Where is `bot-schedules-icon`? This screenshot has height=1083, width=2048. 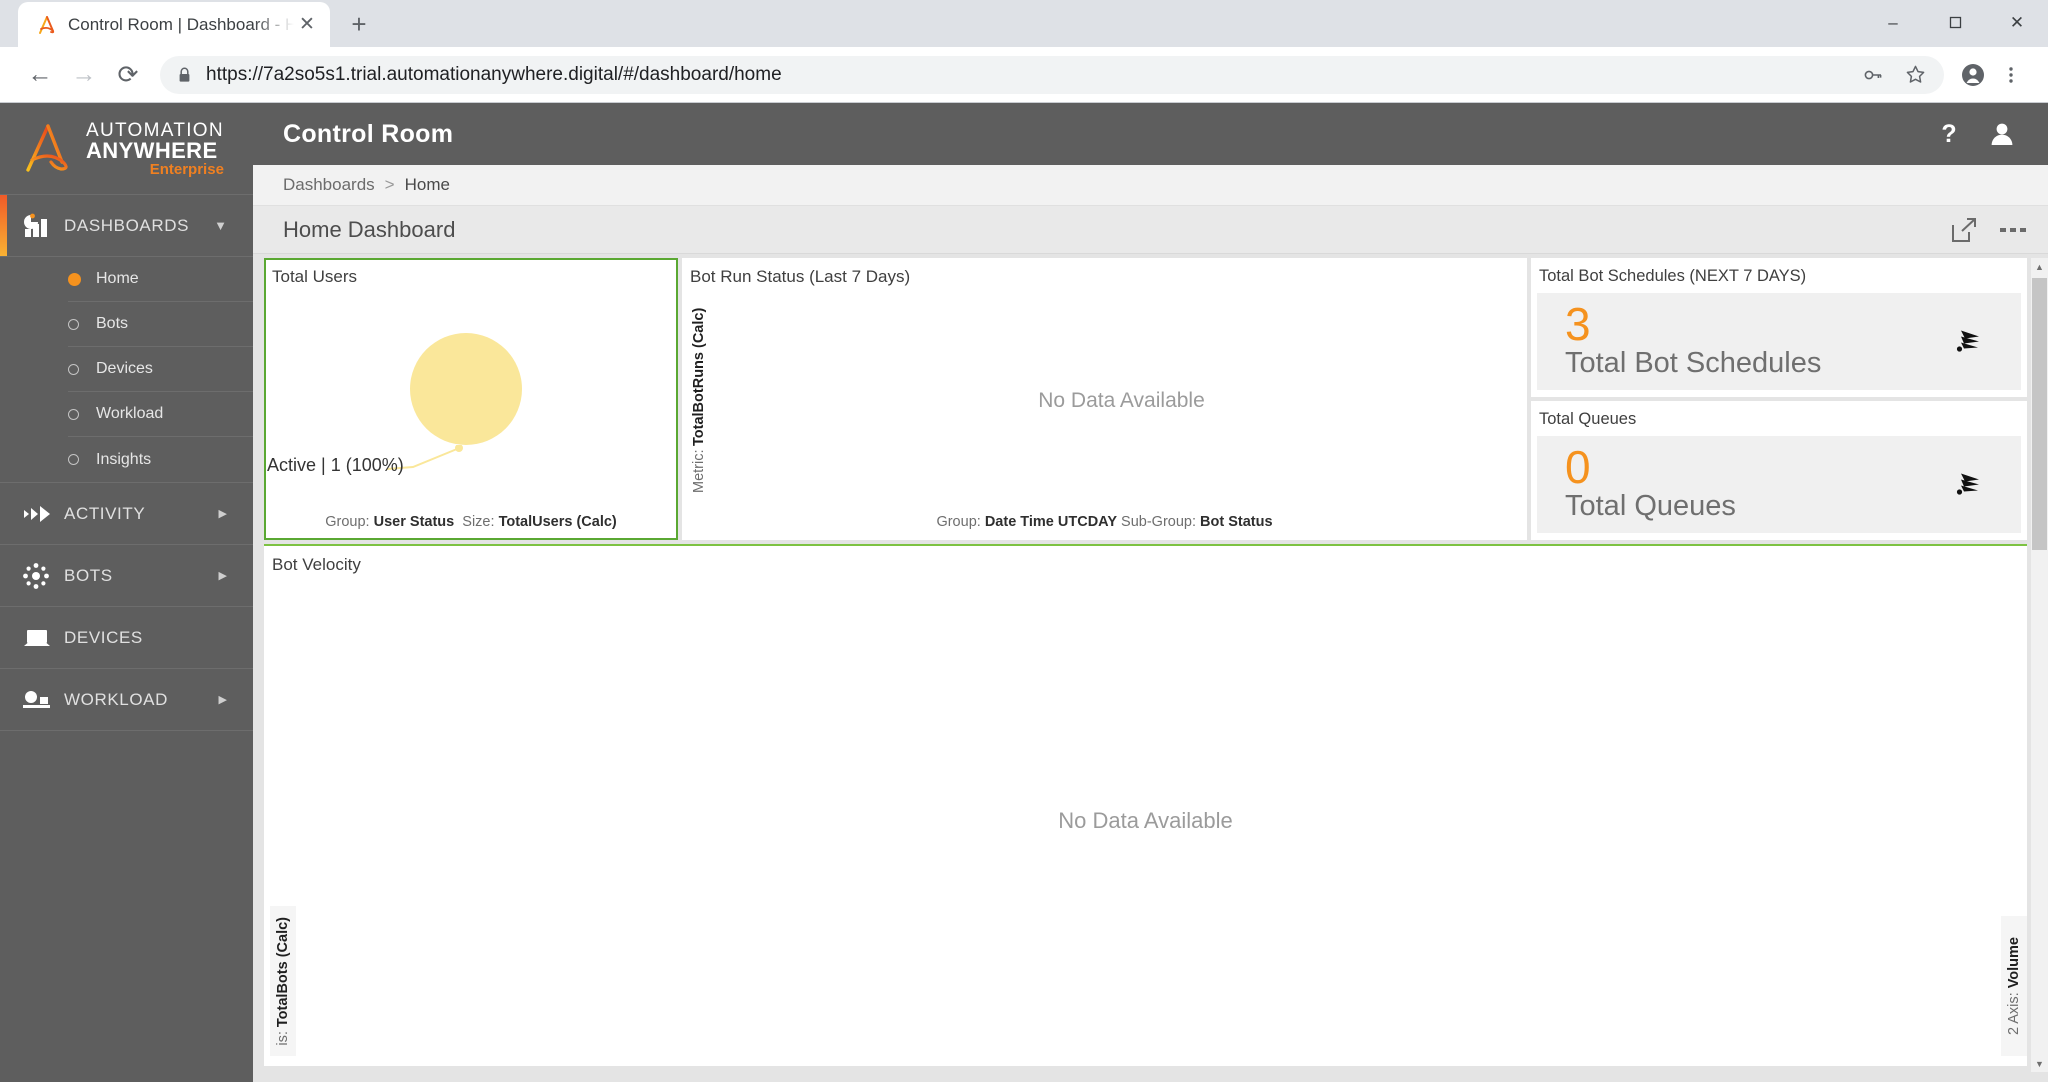 bot-schedules-icon is located at coordinates (1970, 341).